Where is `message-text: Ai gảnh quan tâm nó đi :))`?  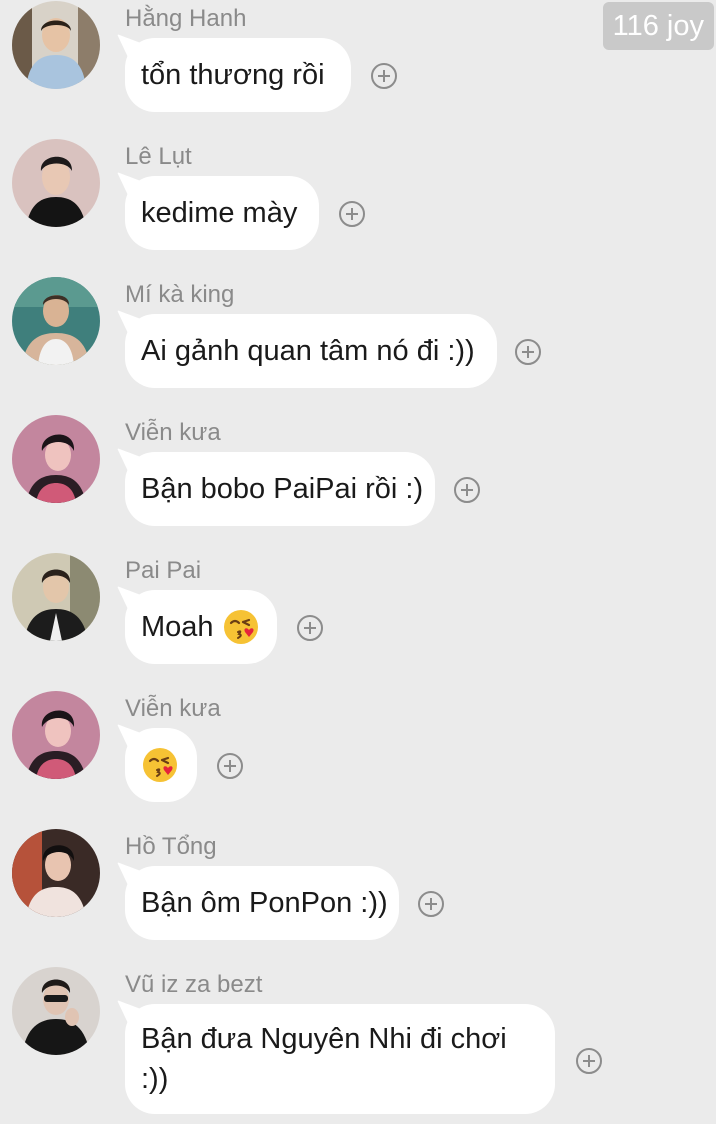
message-text: Ai gảnh quan tâm nó đi :)) is located at coordinates (308, 350).